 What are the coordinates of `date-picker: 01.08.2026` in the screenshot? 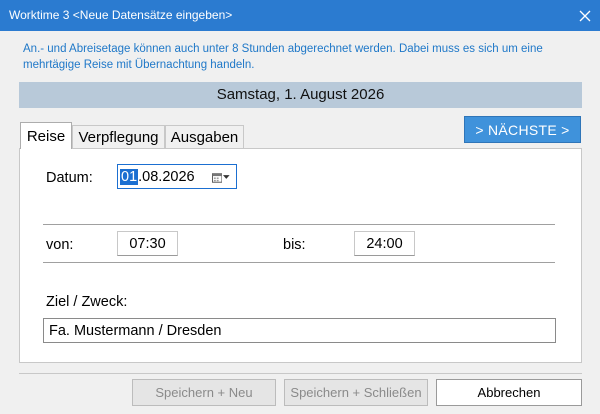 It's located at (177, 176).